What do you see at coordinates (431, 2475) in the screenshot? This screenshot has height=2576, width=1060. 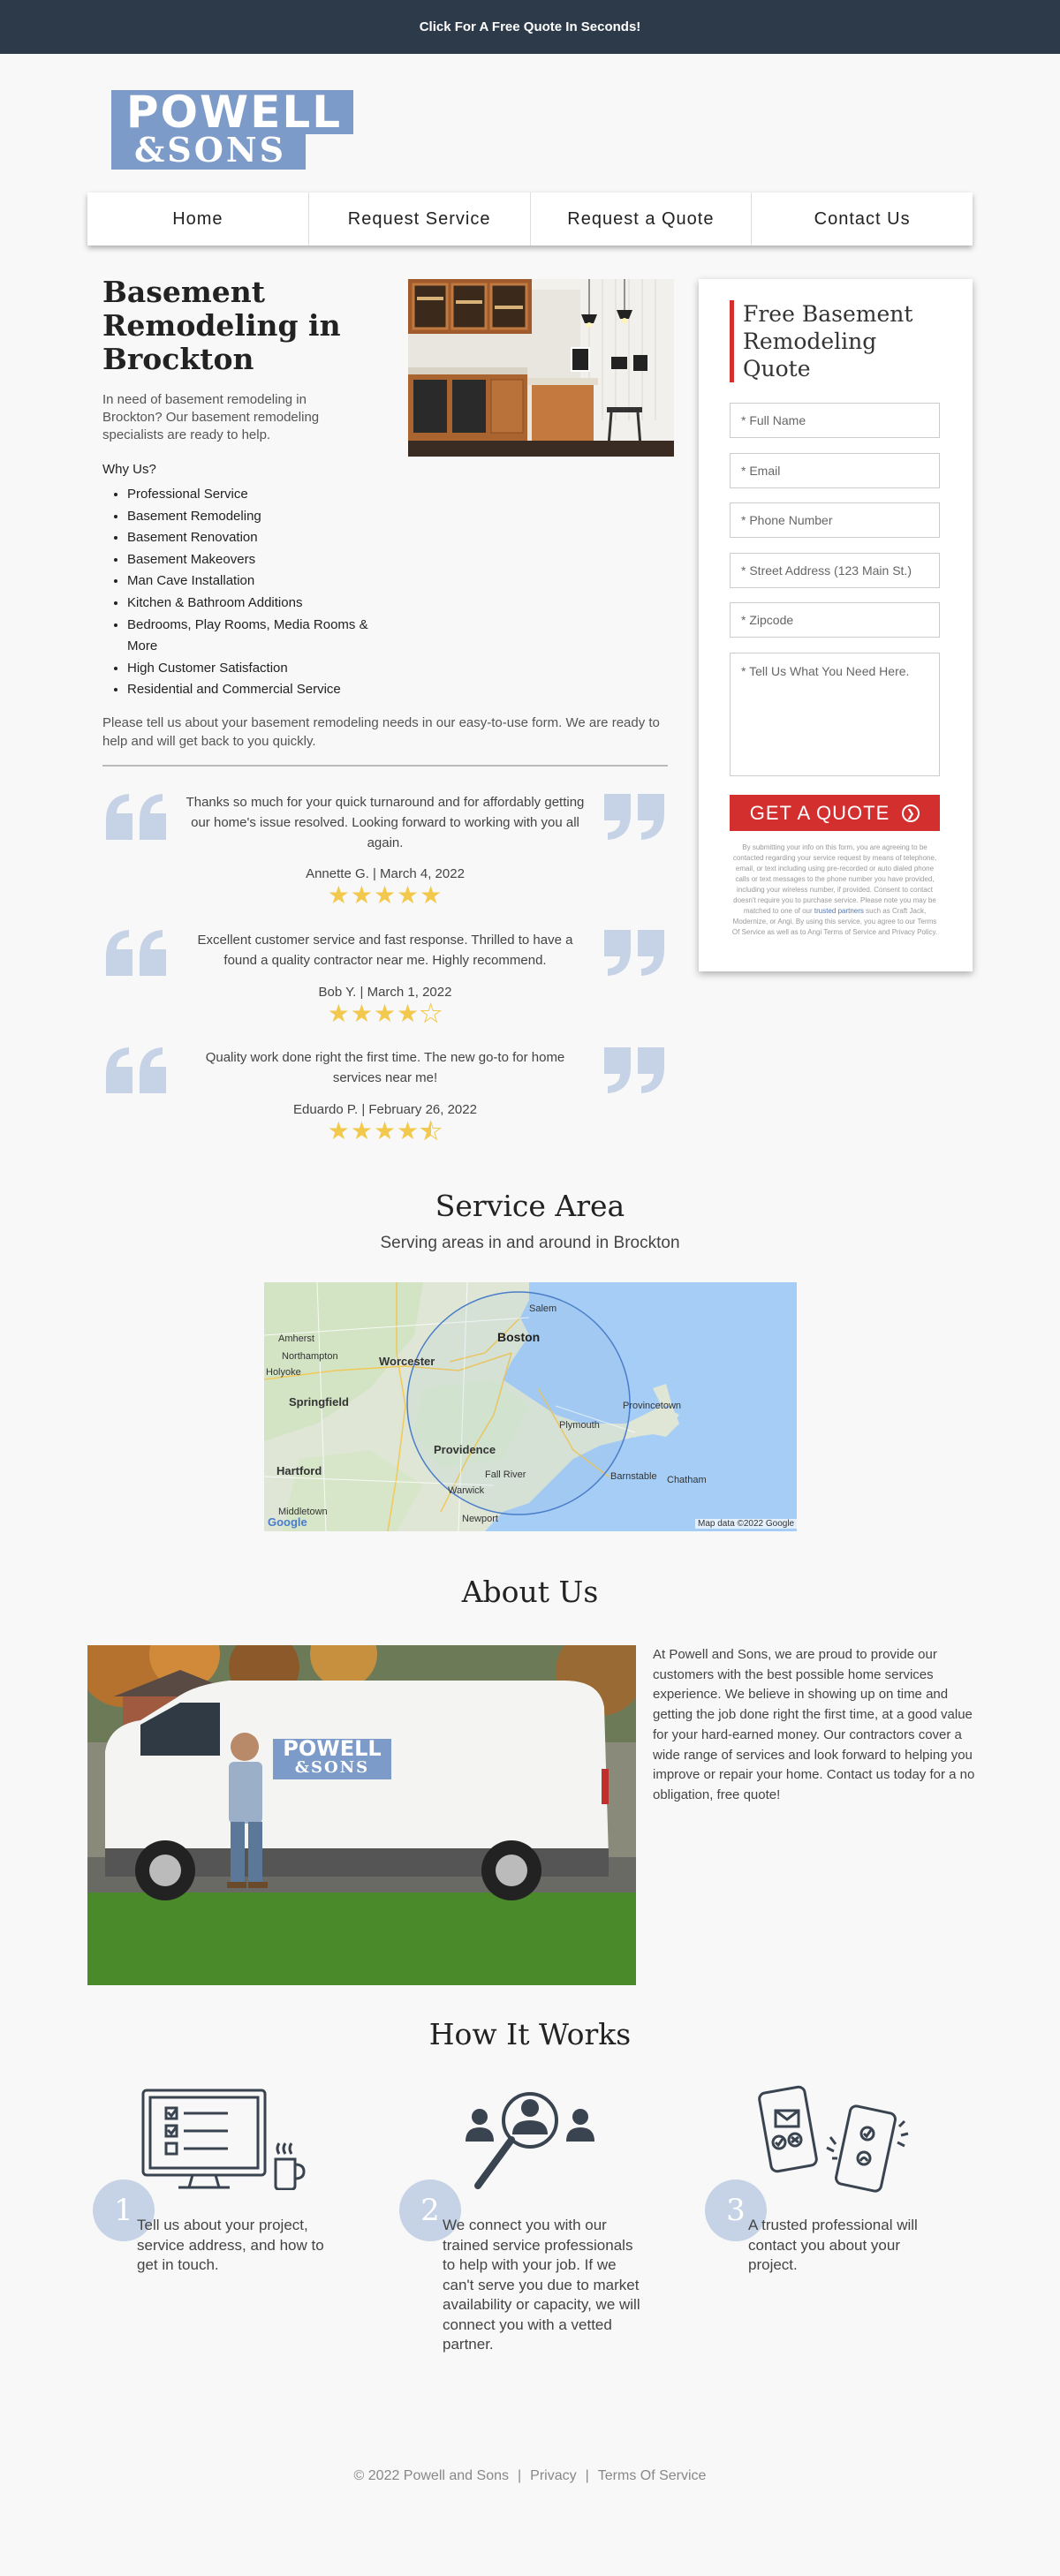 I see `copyright: © 2022 Powell and Sons` at bounding box center [431, 2475].